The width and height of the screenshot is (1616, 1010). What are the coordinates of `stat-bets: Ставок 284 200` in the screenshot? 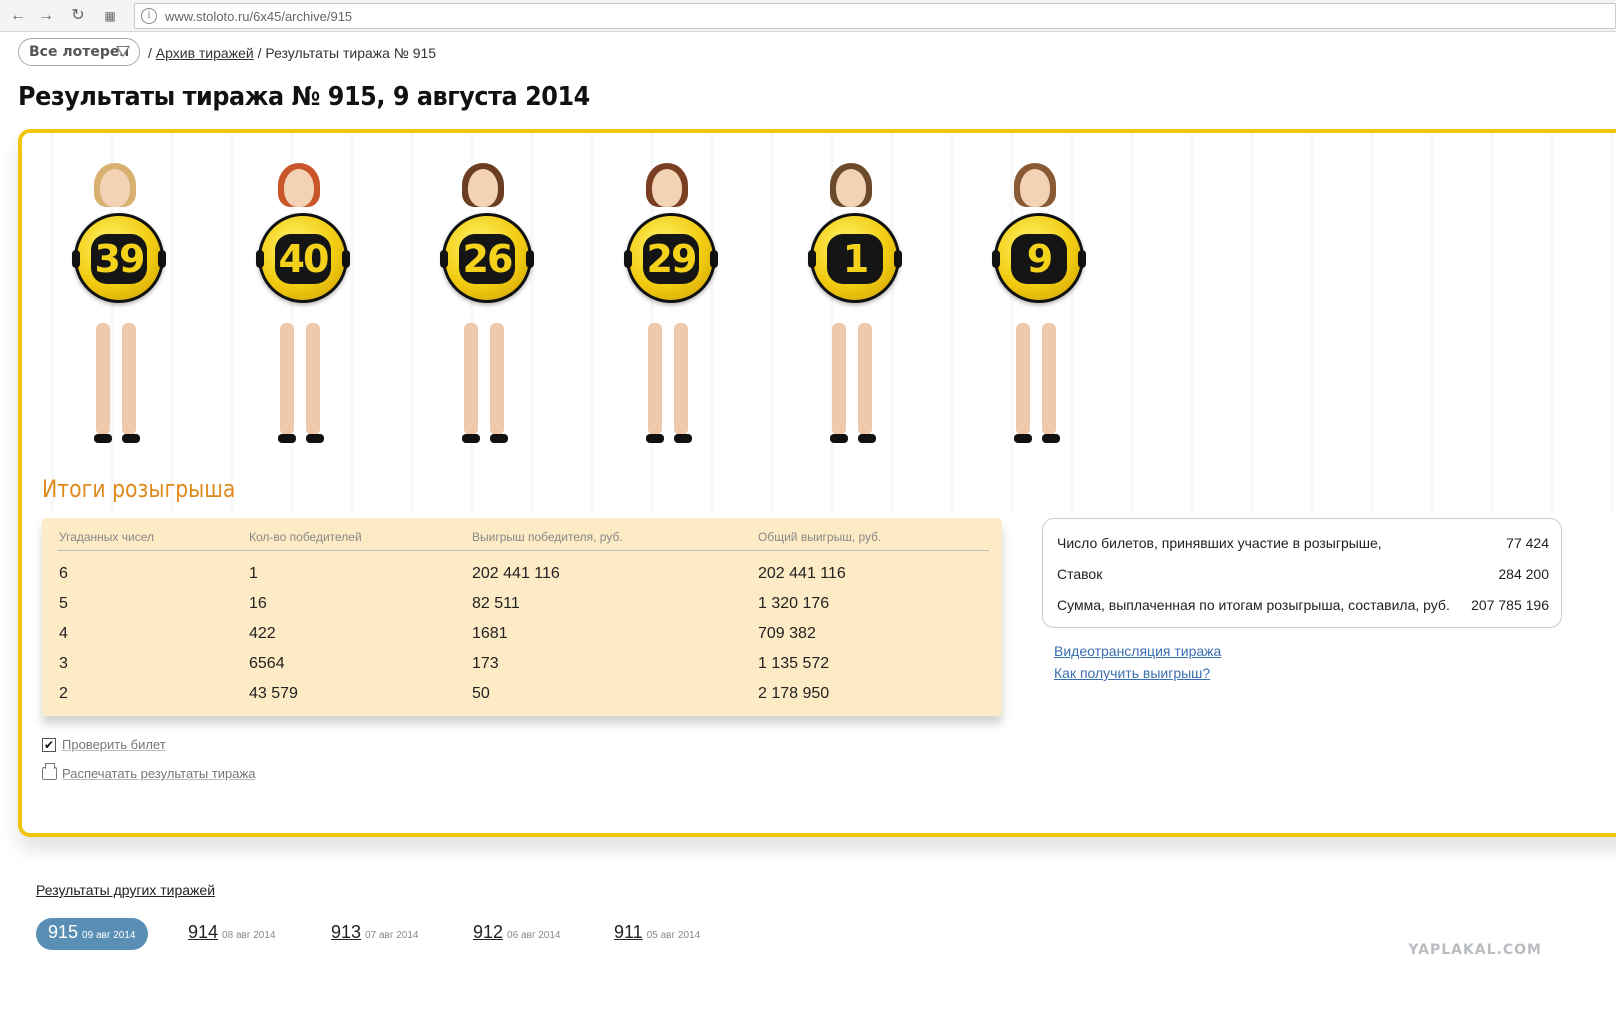 It's located at (1303, 574).